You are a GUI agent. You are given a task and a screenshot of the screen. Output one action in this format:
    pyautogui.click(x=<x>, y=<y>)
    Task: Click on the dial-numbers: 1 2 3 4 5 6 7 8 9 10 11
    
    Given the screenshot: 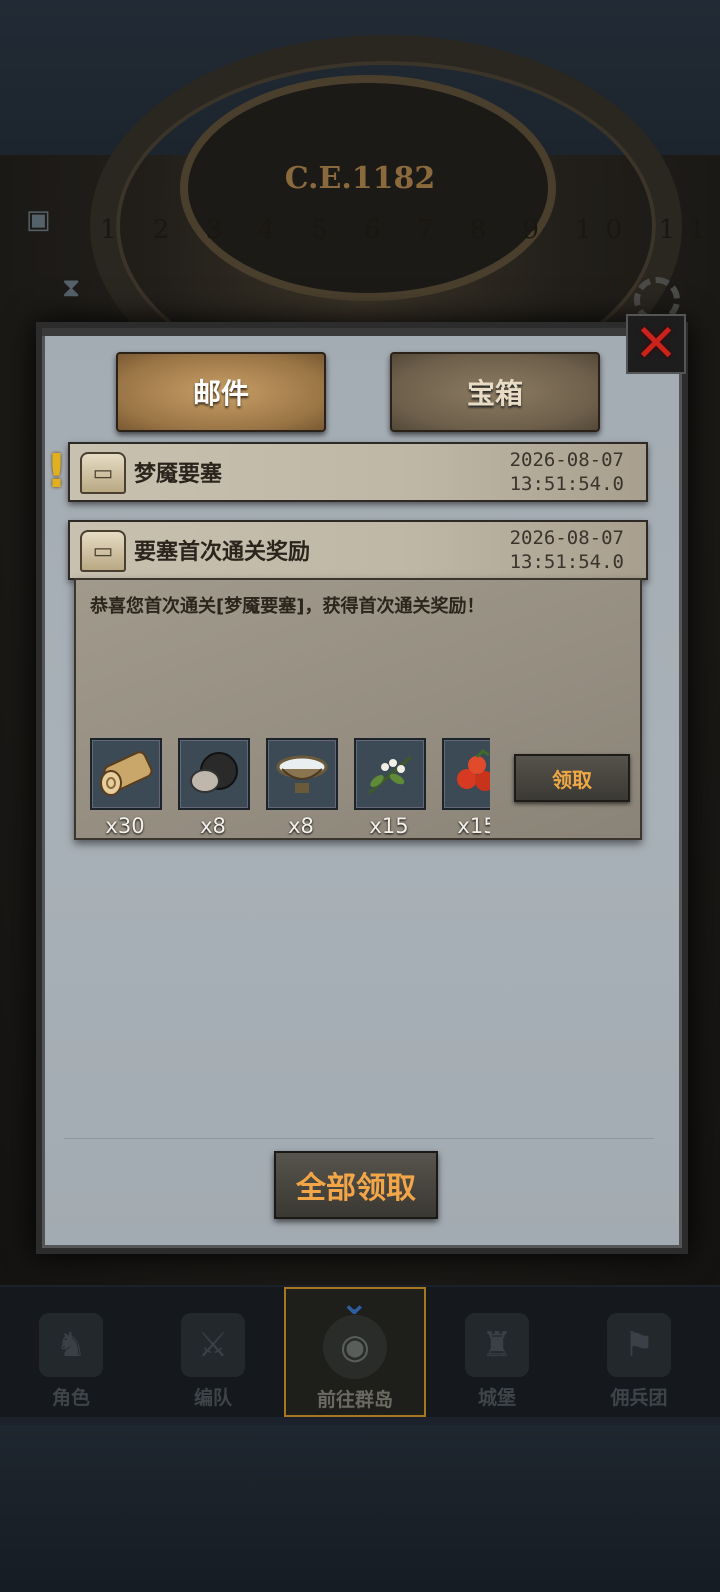 What is the action you would take?
    pyautogui.click(x=410, y=230)
    